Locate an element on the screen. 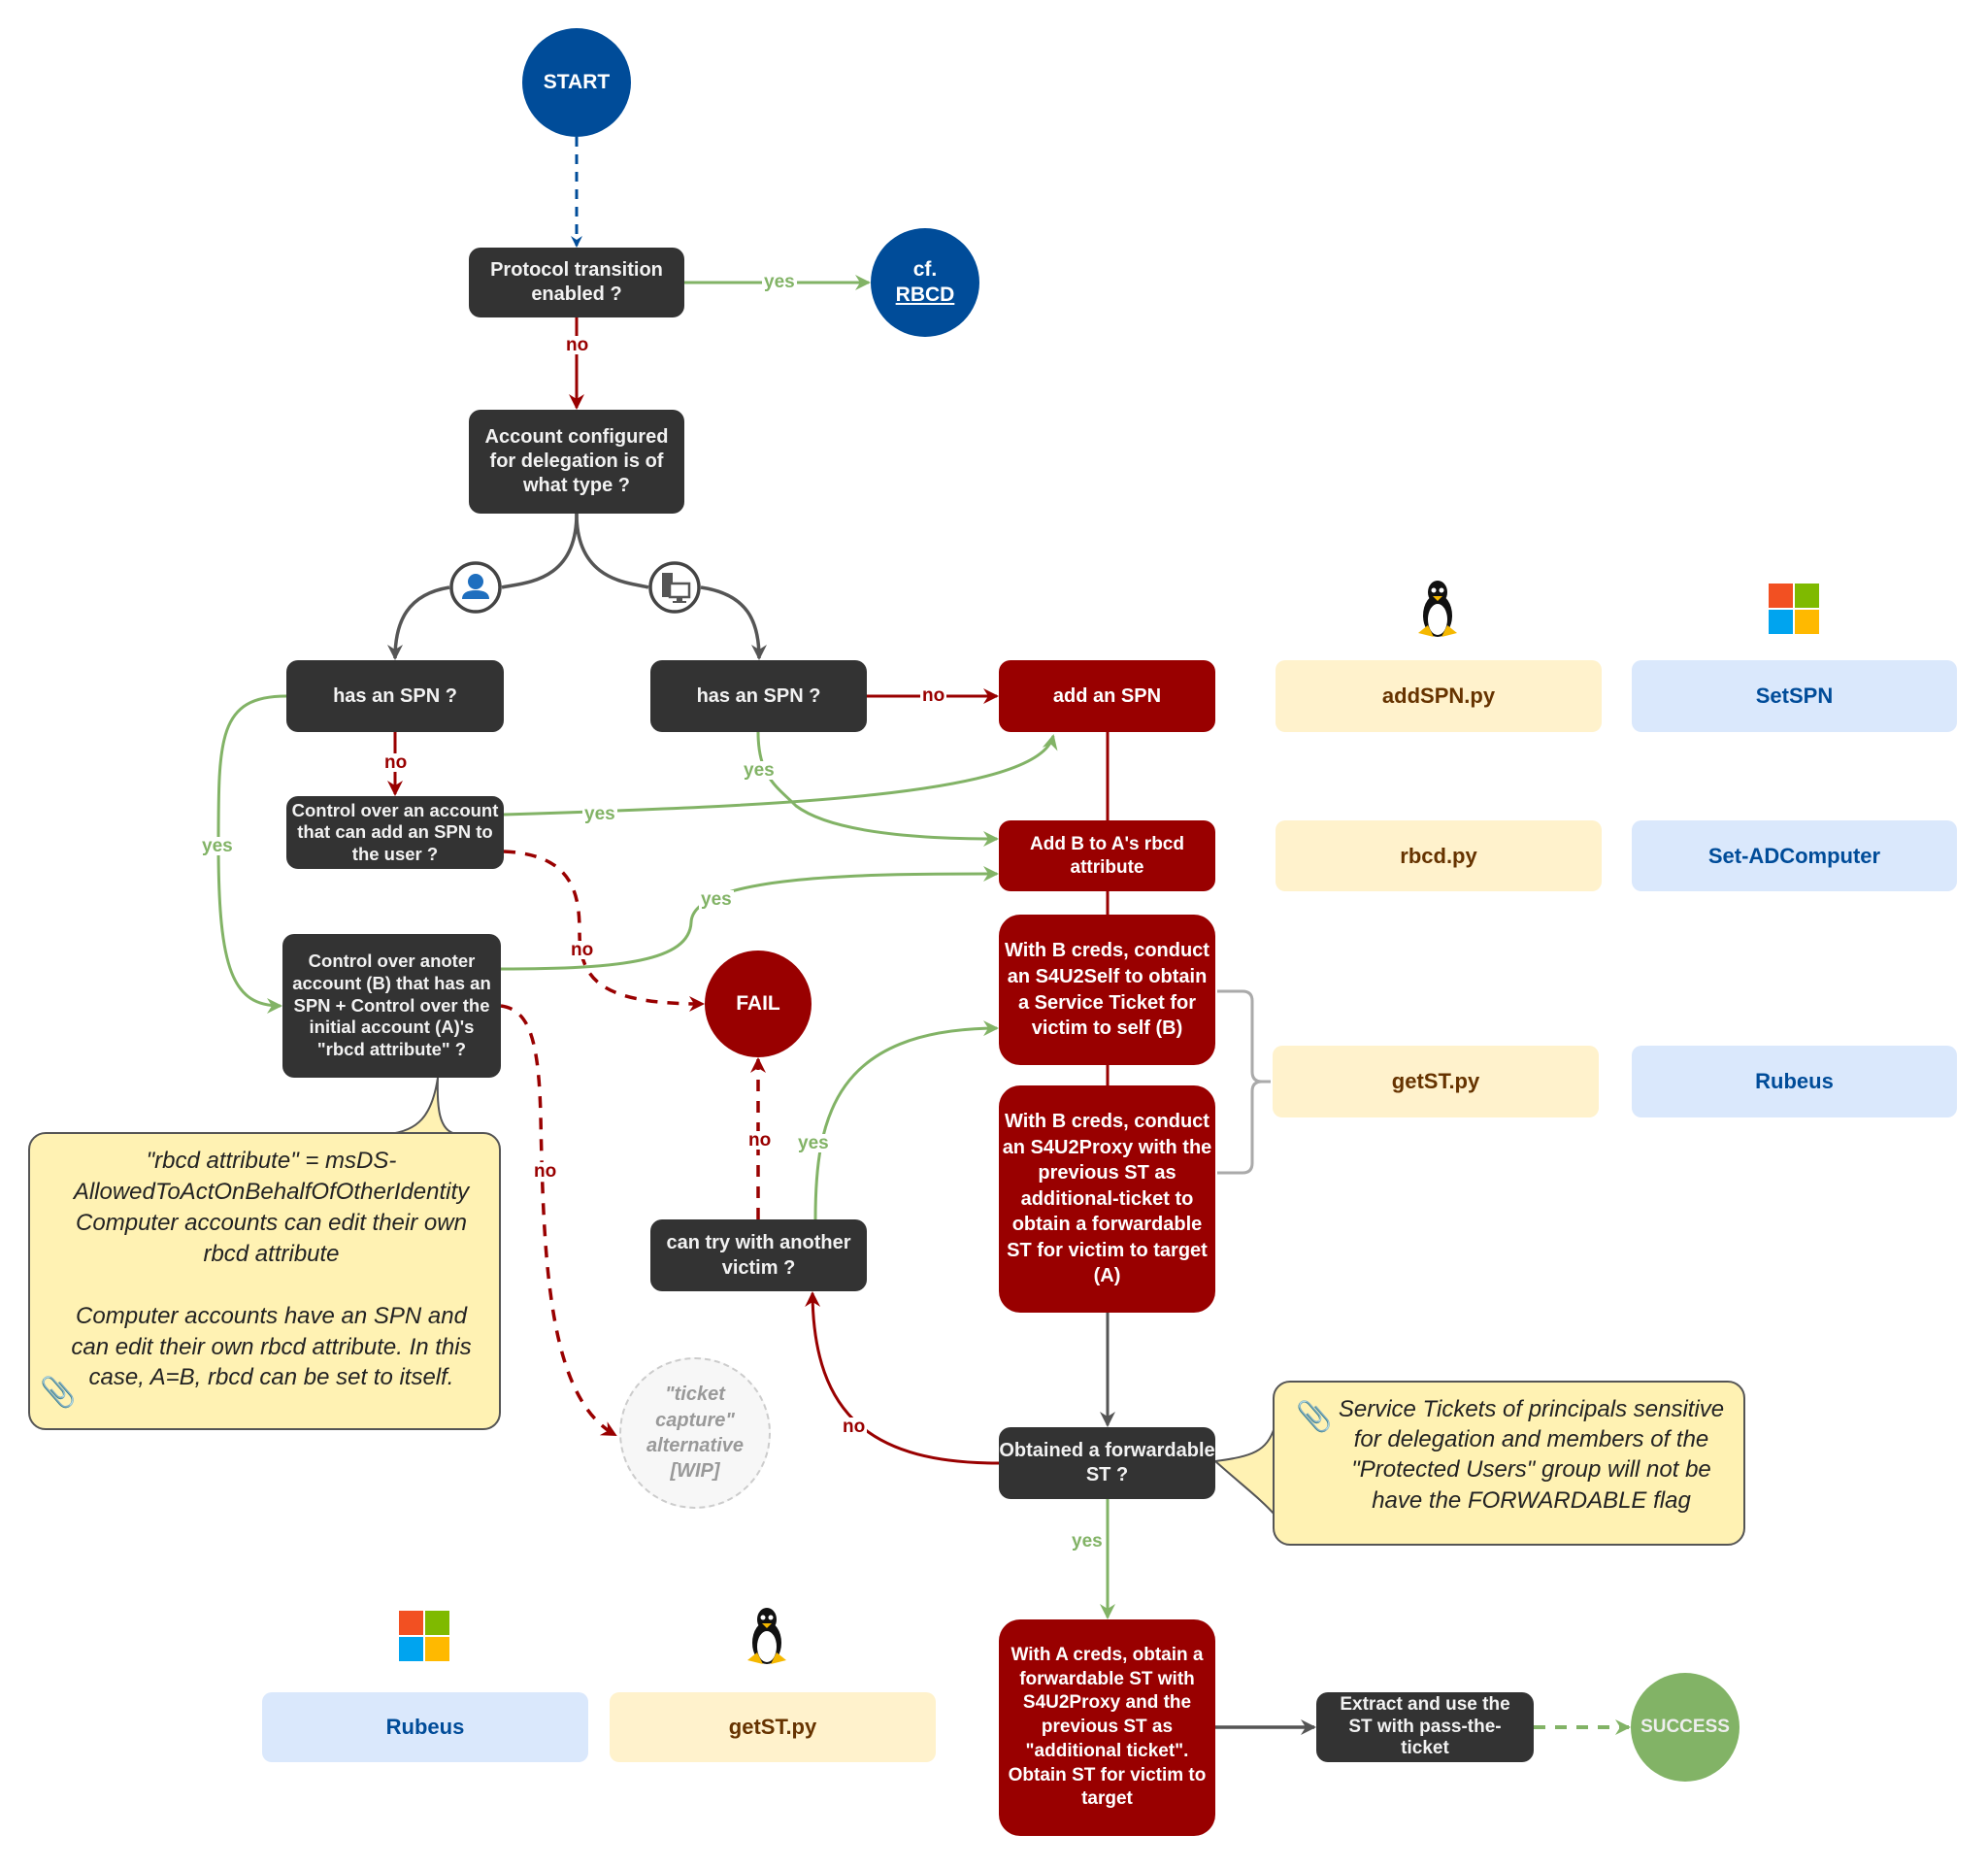 The height and width of the screenshot is (1868, 1988). rbcd-link: RBCD is located at coordinates (926, 295).